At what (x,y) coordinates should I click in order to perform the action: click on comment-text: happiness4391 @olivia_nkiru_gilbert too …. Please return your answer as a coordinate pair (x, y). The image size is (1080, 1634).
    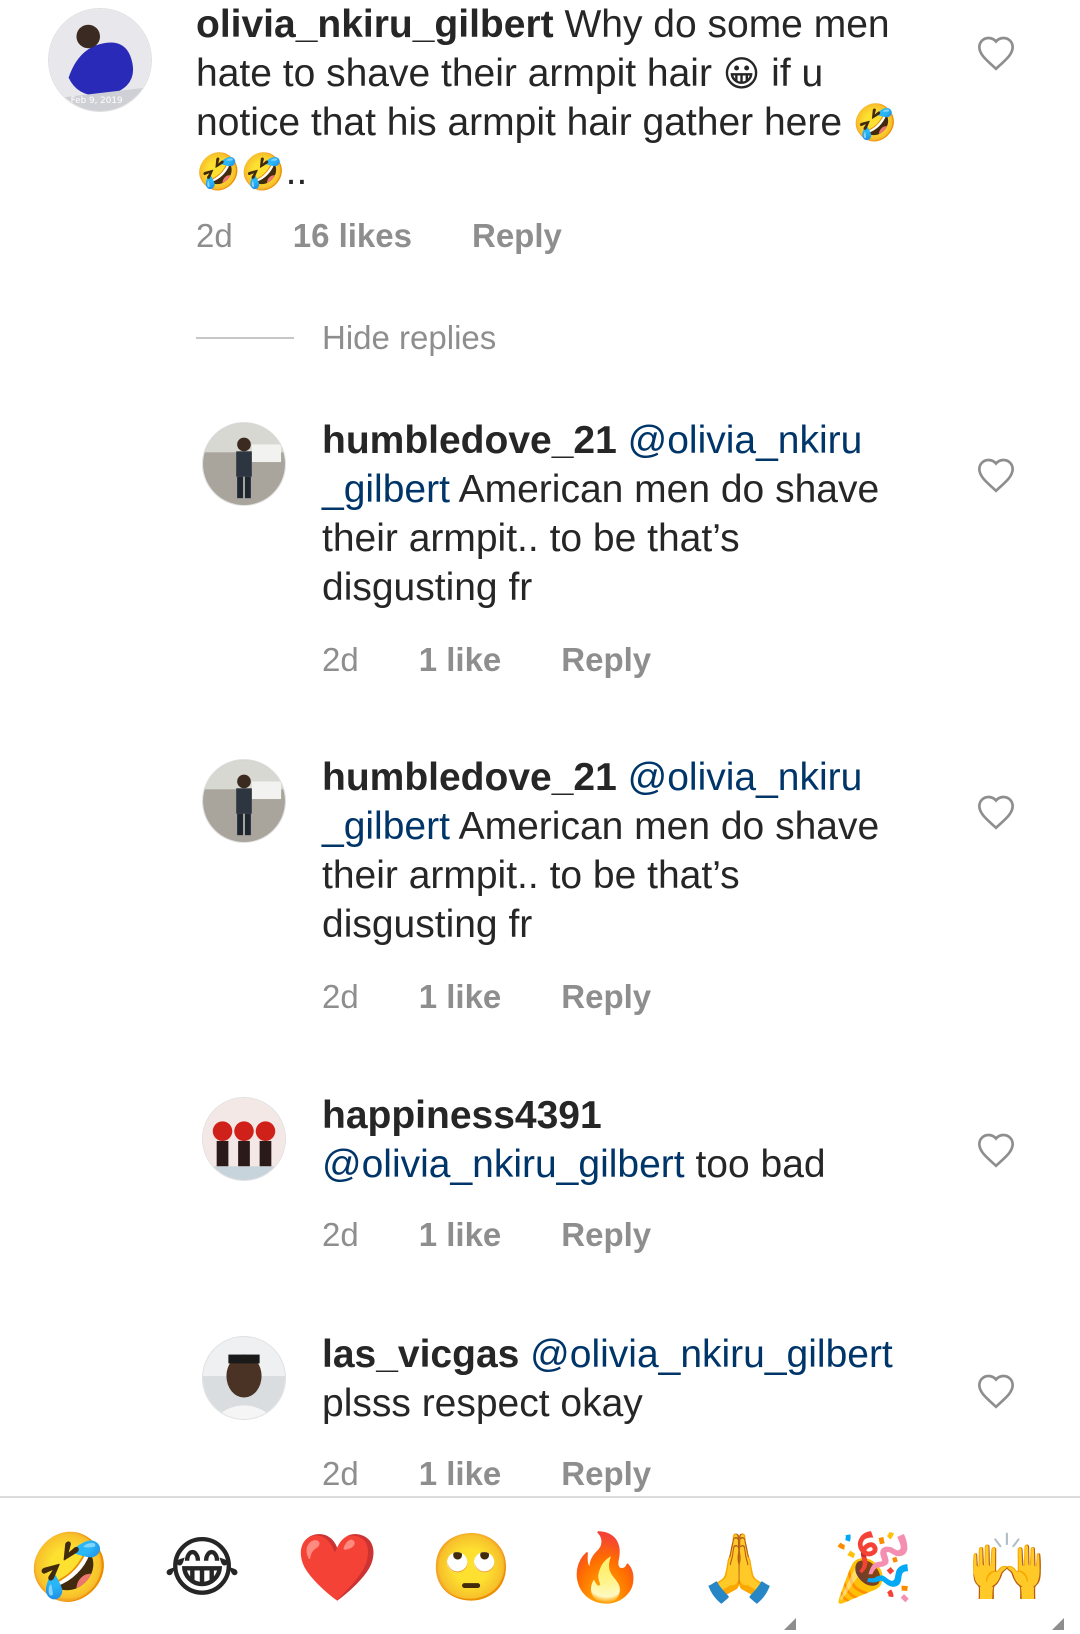
    Looking at the image, I should click on (622, 1140).